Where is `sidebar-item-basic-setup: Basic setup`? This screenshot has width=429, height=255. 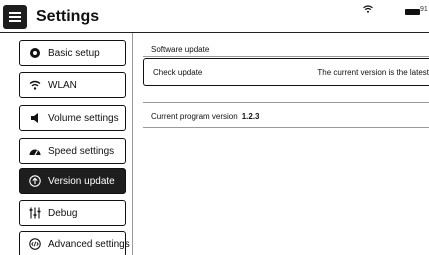 sidebar-item-basic-setup: Basic setup is located at coordinates (72, 53).